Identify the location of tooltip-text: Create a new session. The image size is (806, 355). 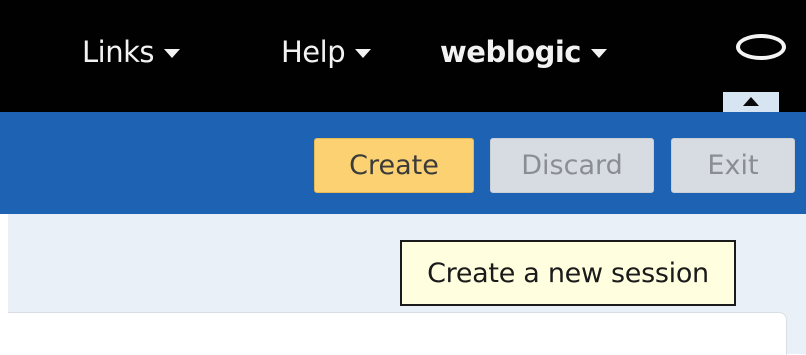
(568, 273).